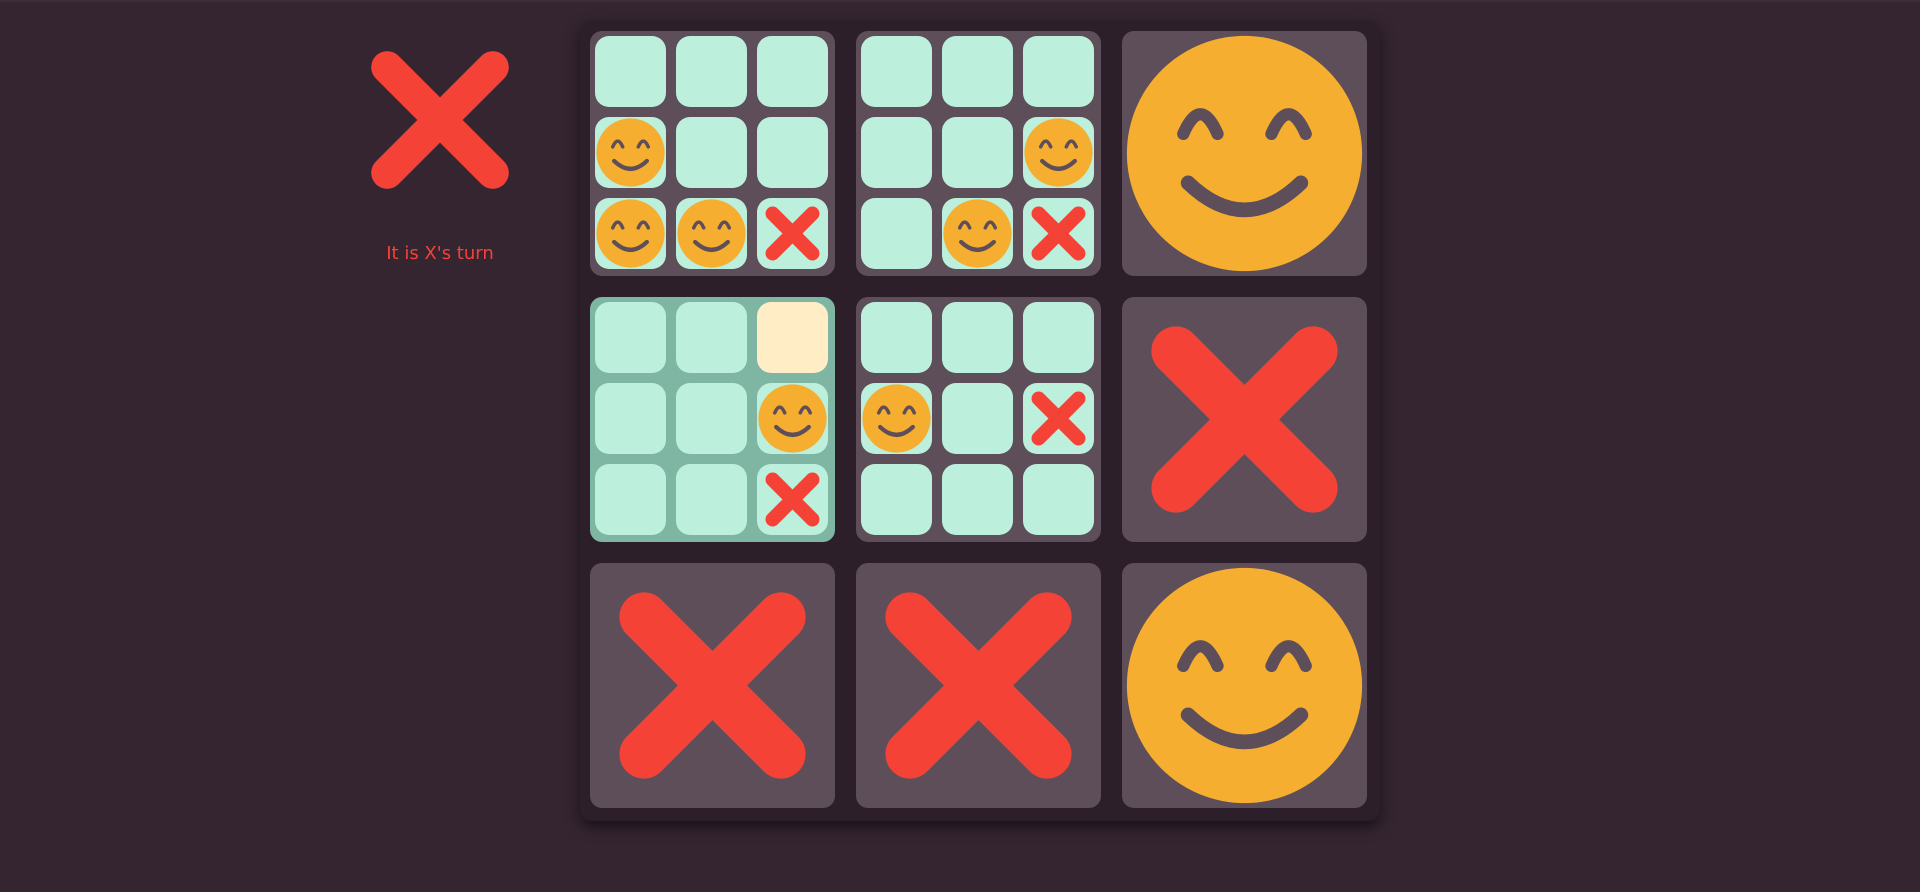 Image resolution: width=1920 pixels, height=892 pixels. I want to click on turn-status-text: It is X's turn, so click(440, 253).